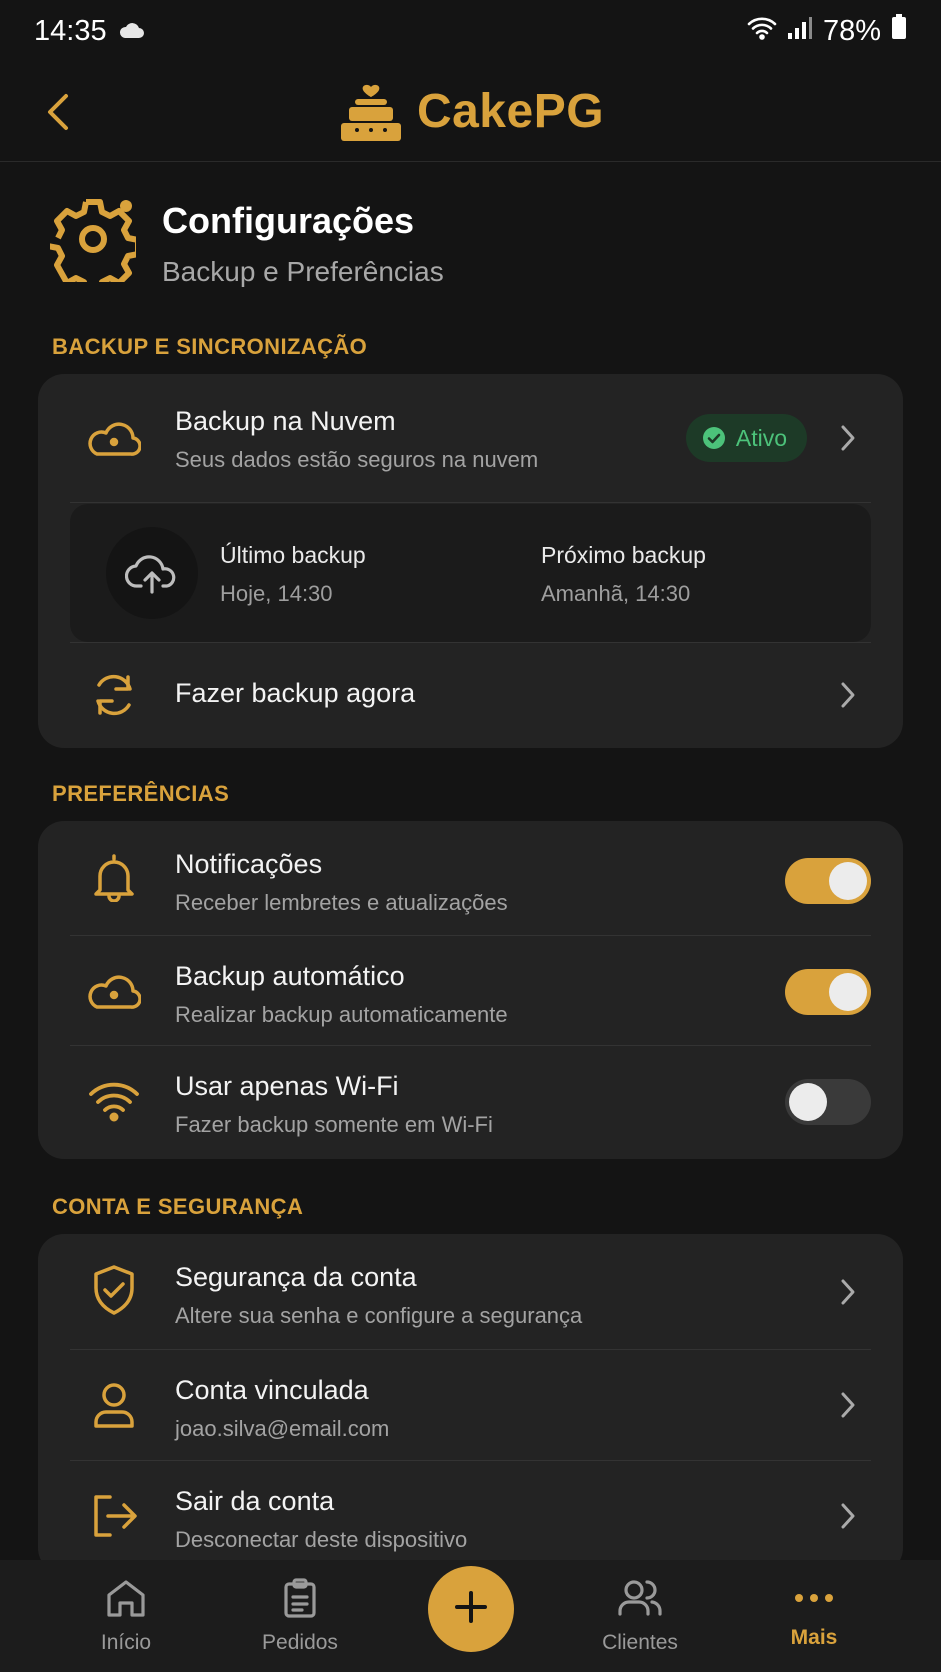  Describe the element at coordinates (126, 1642) in the screenshot. I see `nav-label-home: Início` at that location.